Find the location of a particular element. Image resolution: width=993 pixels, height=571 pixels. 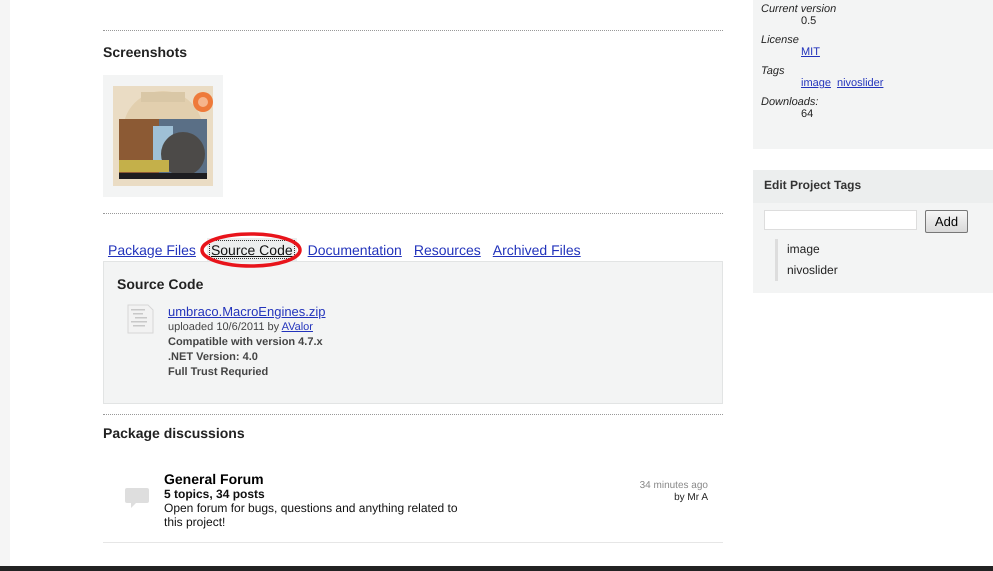

add-button: Add is located at coordinates (946, 221).